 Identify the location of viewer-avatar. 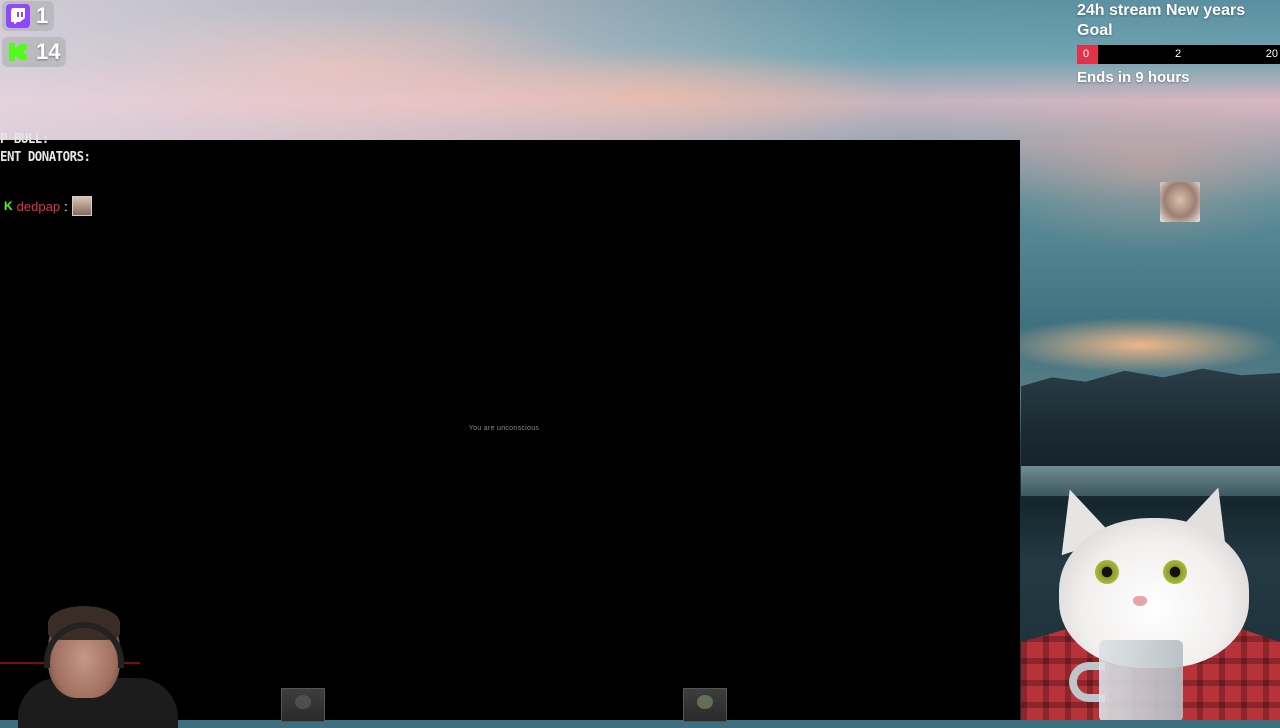
(1180, 202).